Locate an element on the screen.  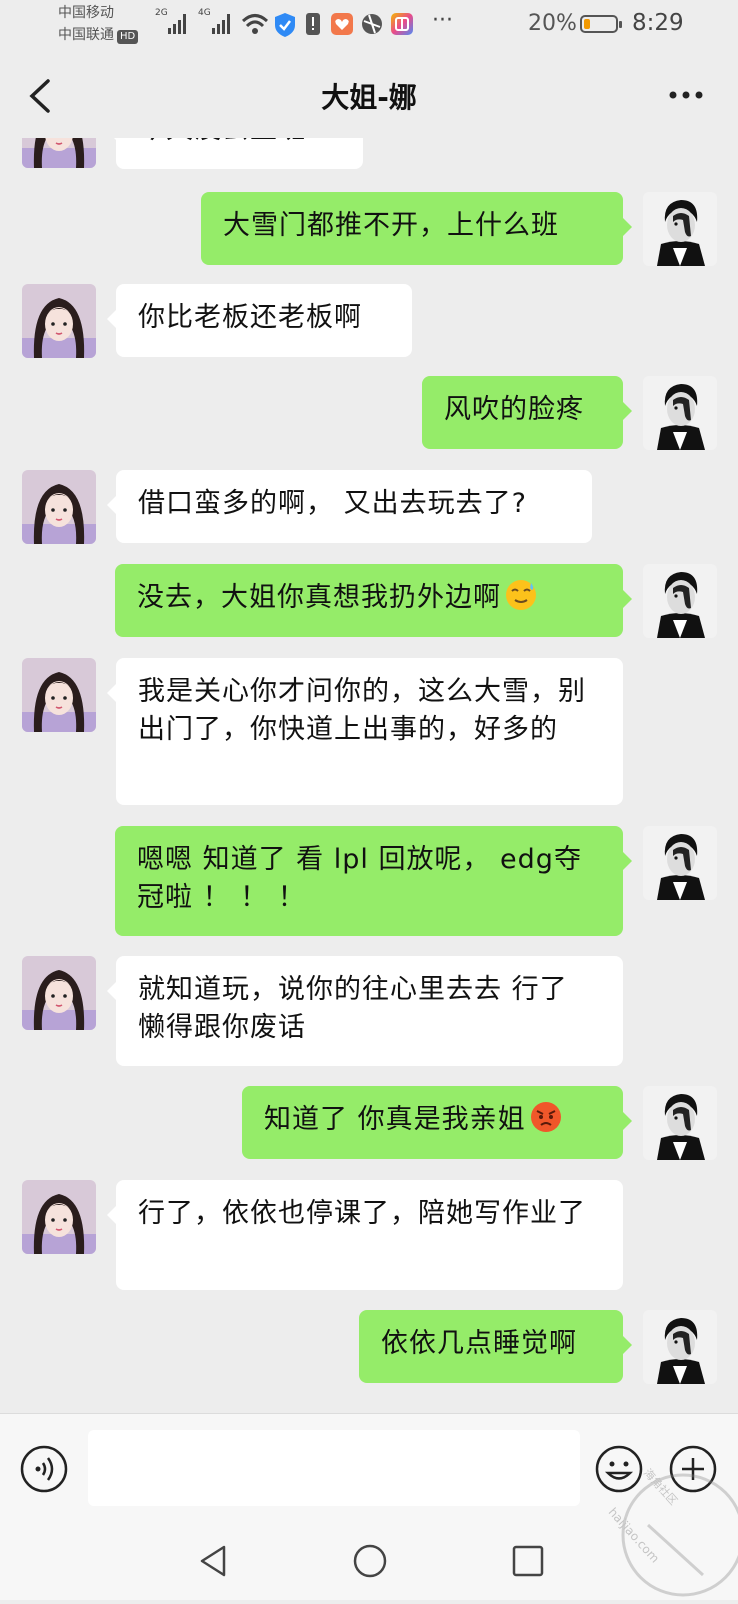
message-text: 没去，大姐你真想我扔外边啊 is located at coordinates (319, 597).